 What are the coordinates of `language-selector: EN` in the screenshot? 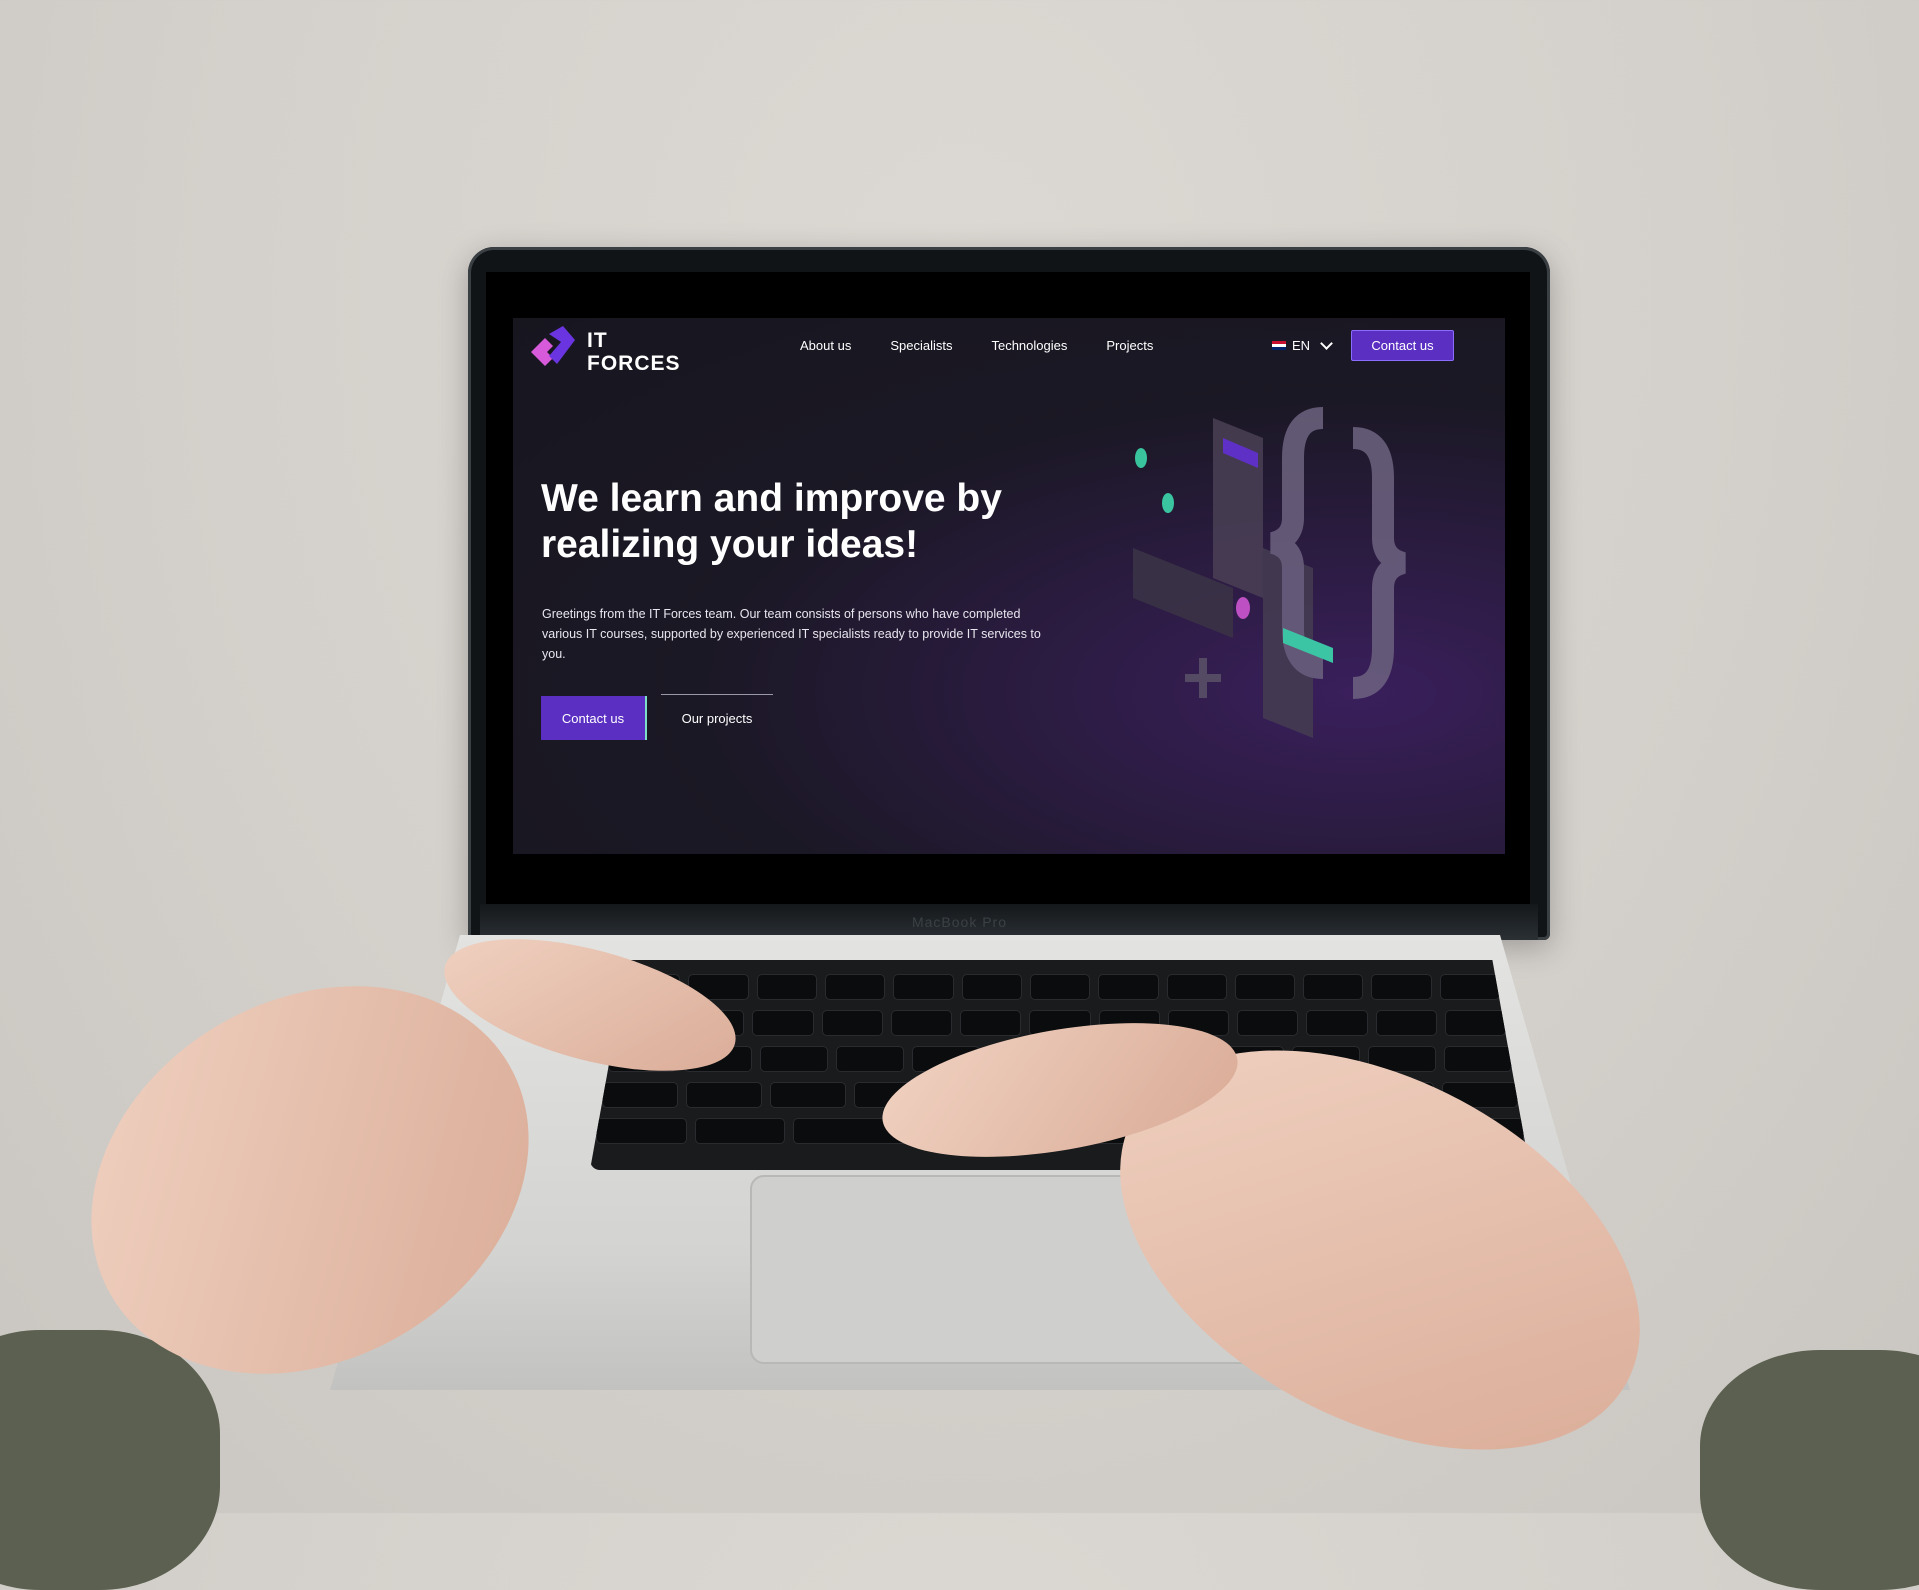 It's located at (1302, 345).